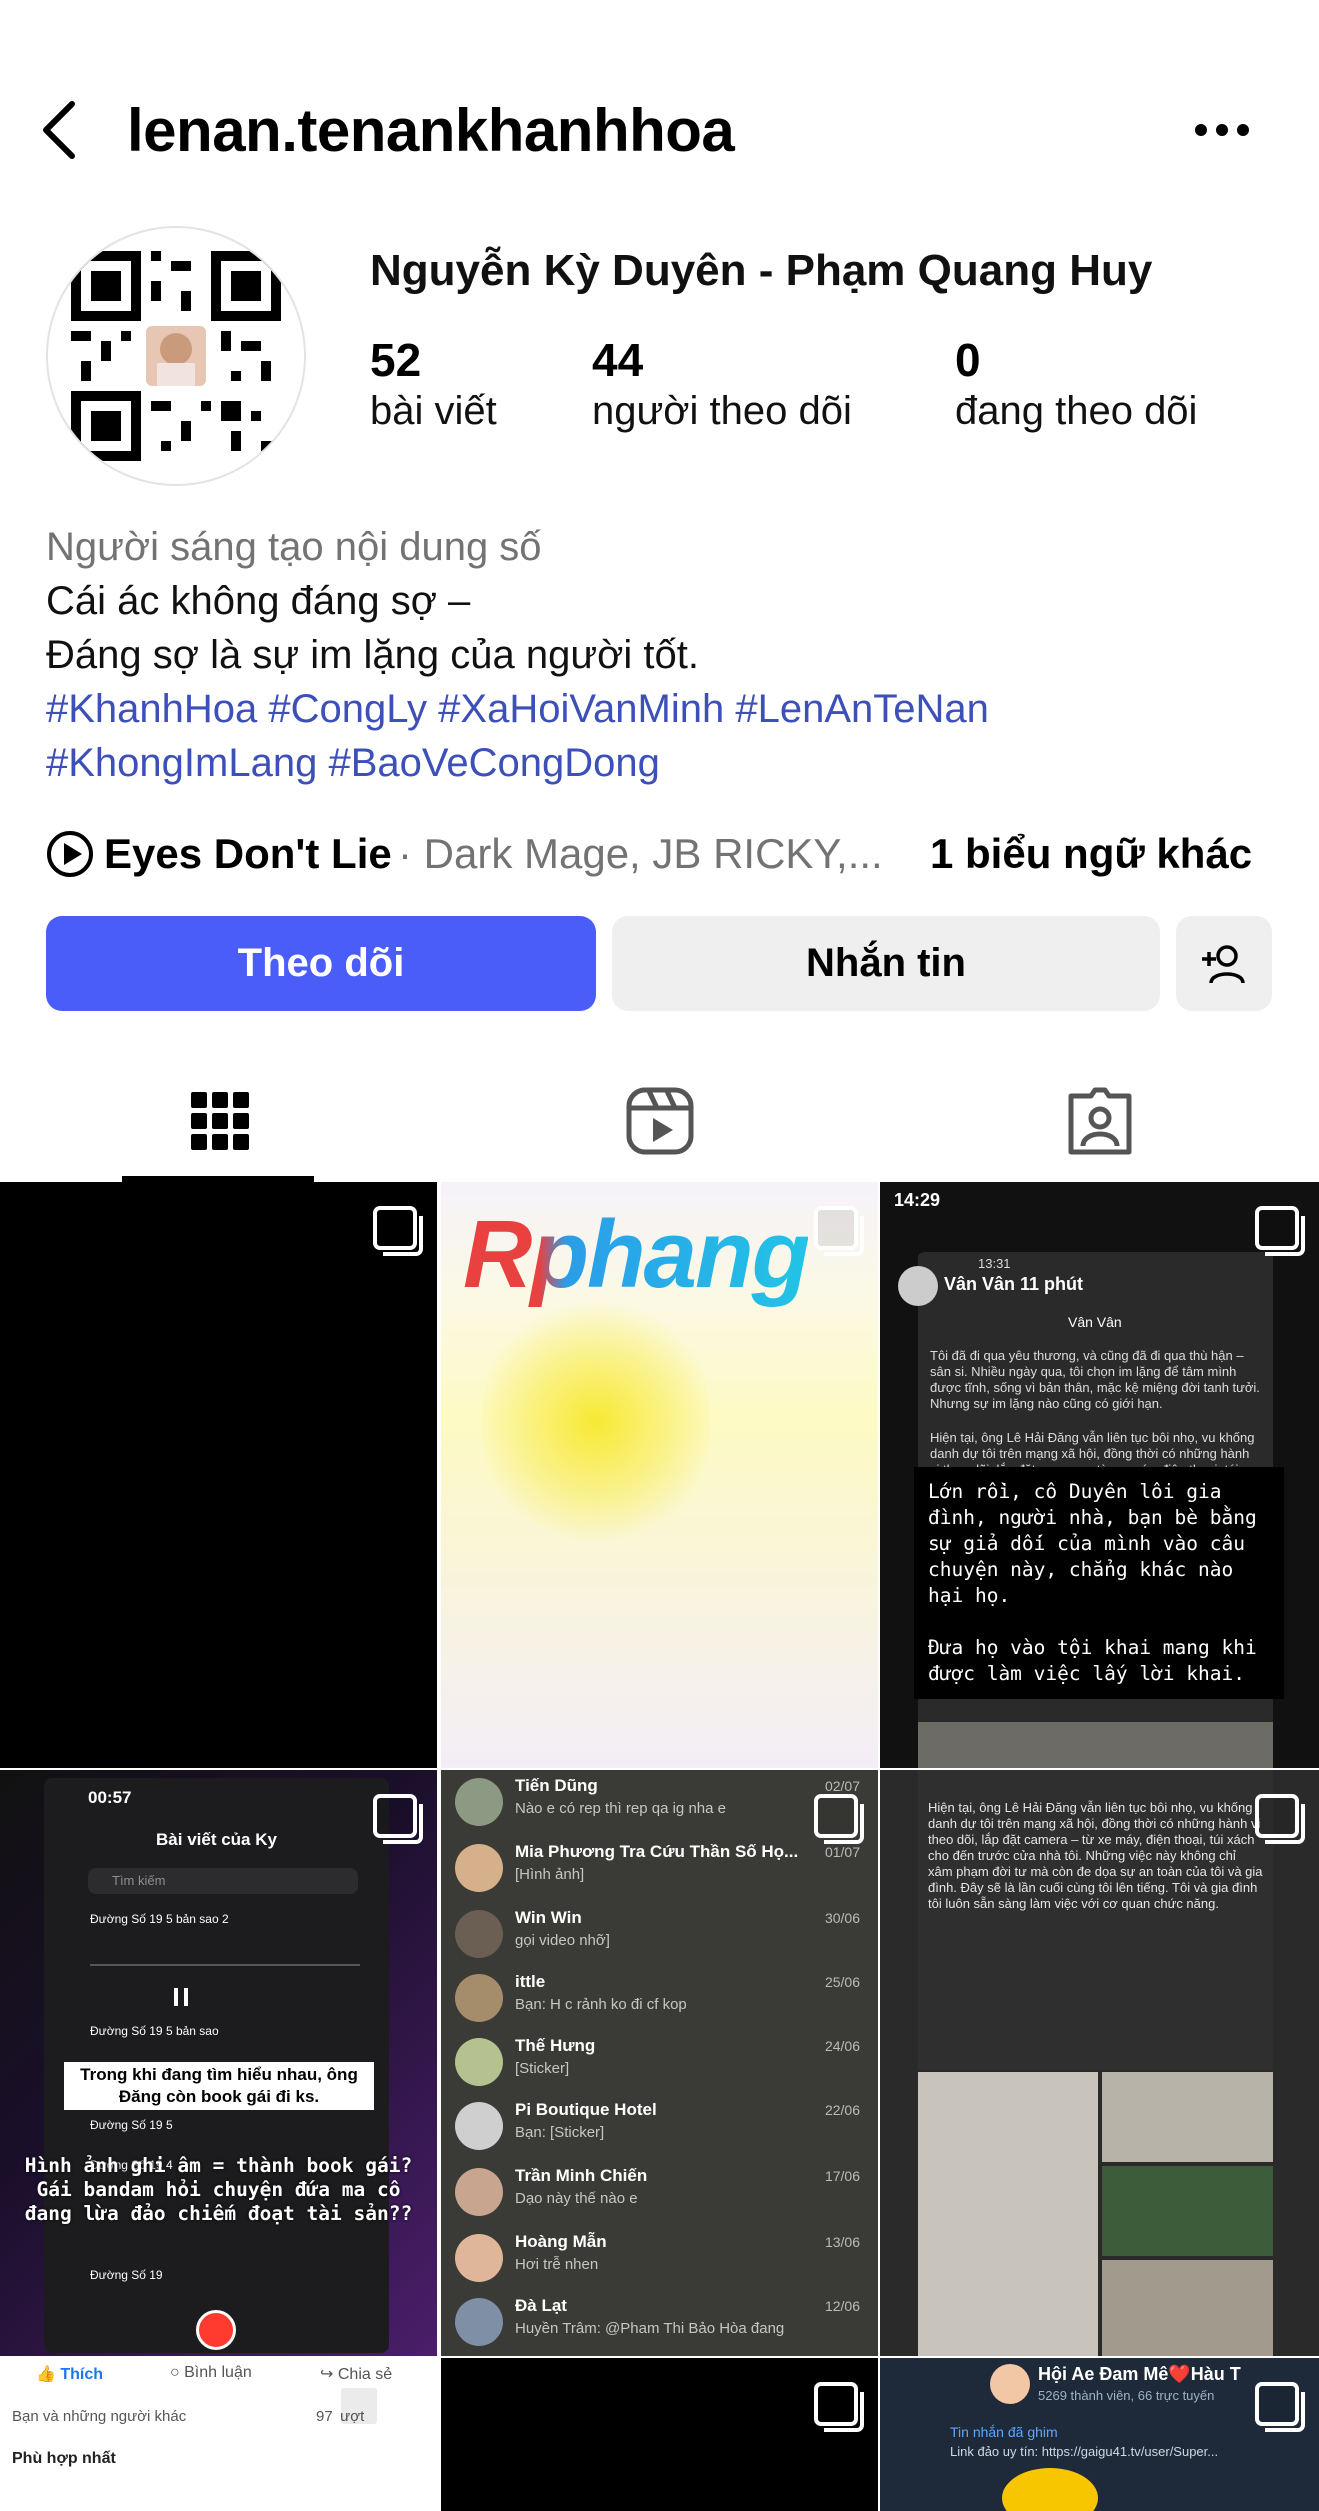 This screenshot has width=1319, height=2511. Describe the element at coordinates (1076, 411) in the screenshot. I see `stat-label: đang theo dõi` at that location.